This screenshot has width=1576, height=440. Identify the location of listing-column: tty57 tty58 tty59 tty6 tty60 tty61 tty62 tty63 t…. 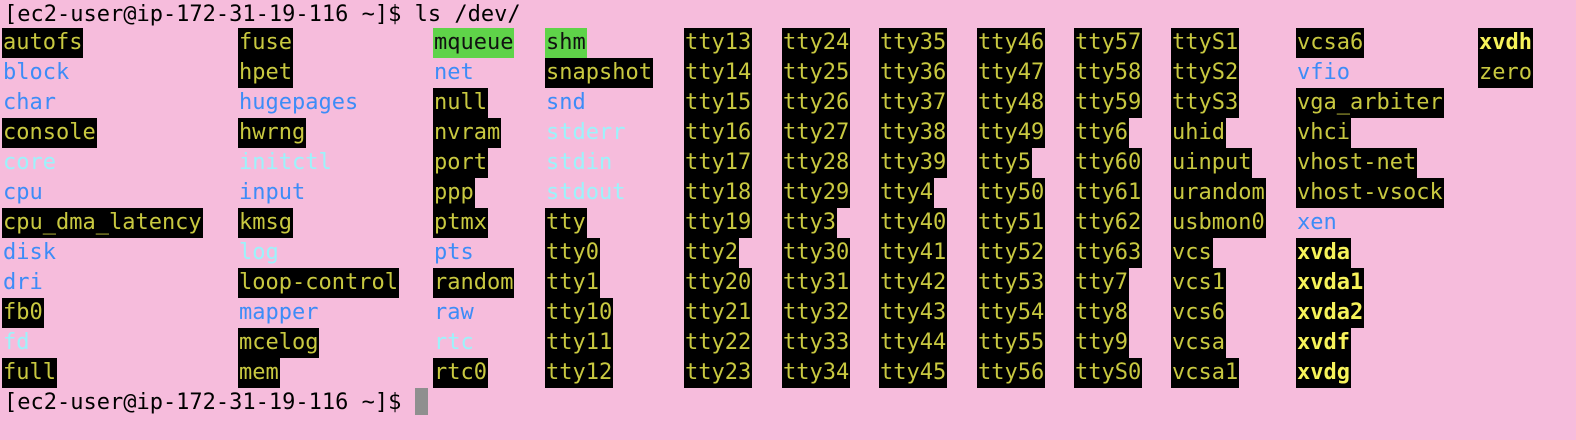
(1108, 208).